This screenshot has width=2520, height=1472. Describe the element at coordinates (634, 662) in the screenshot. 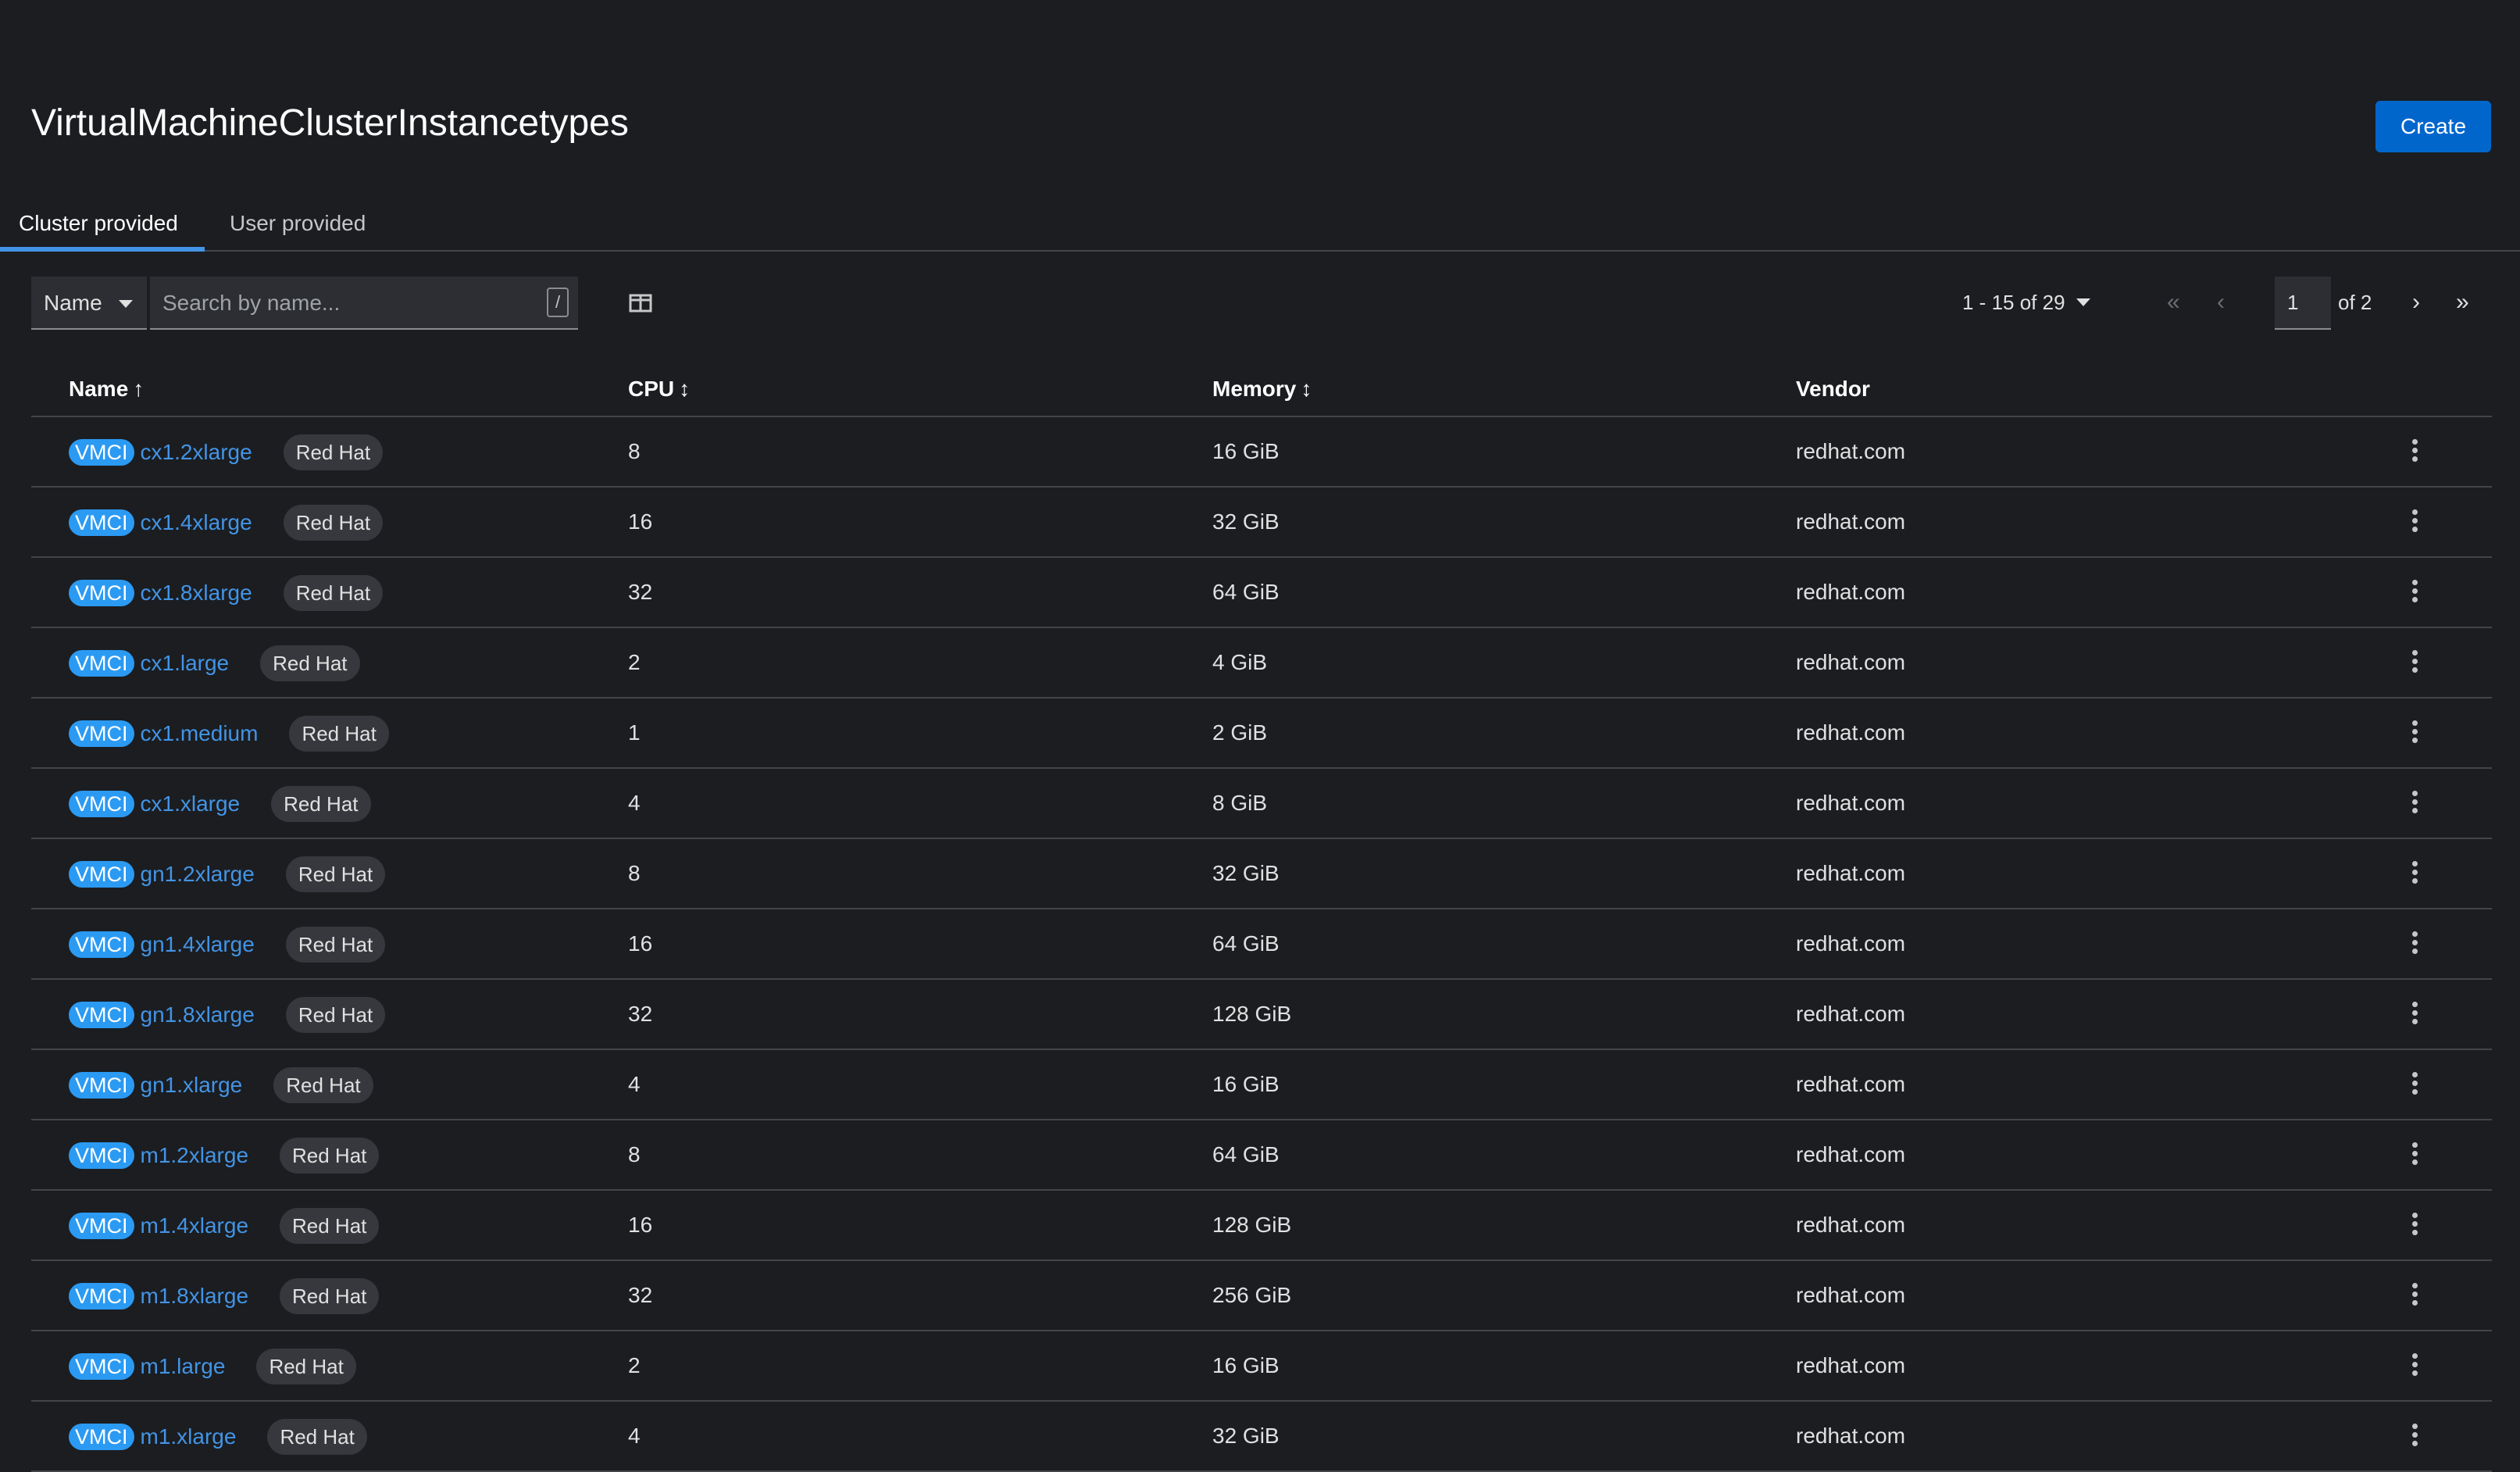

I see `cpu-cell: 2` at that location.